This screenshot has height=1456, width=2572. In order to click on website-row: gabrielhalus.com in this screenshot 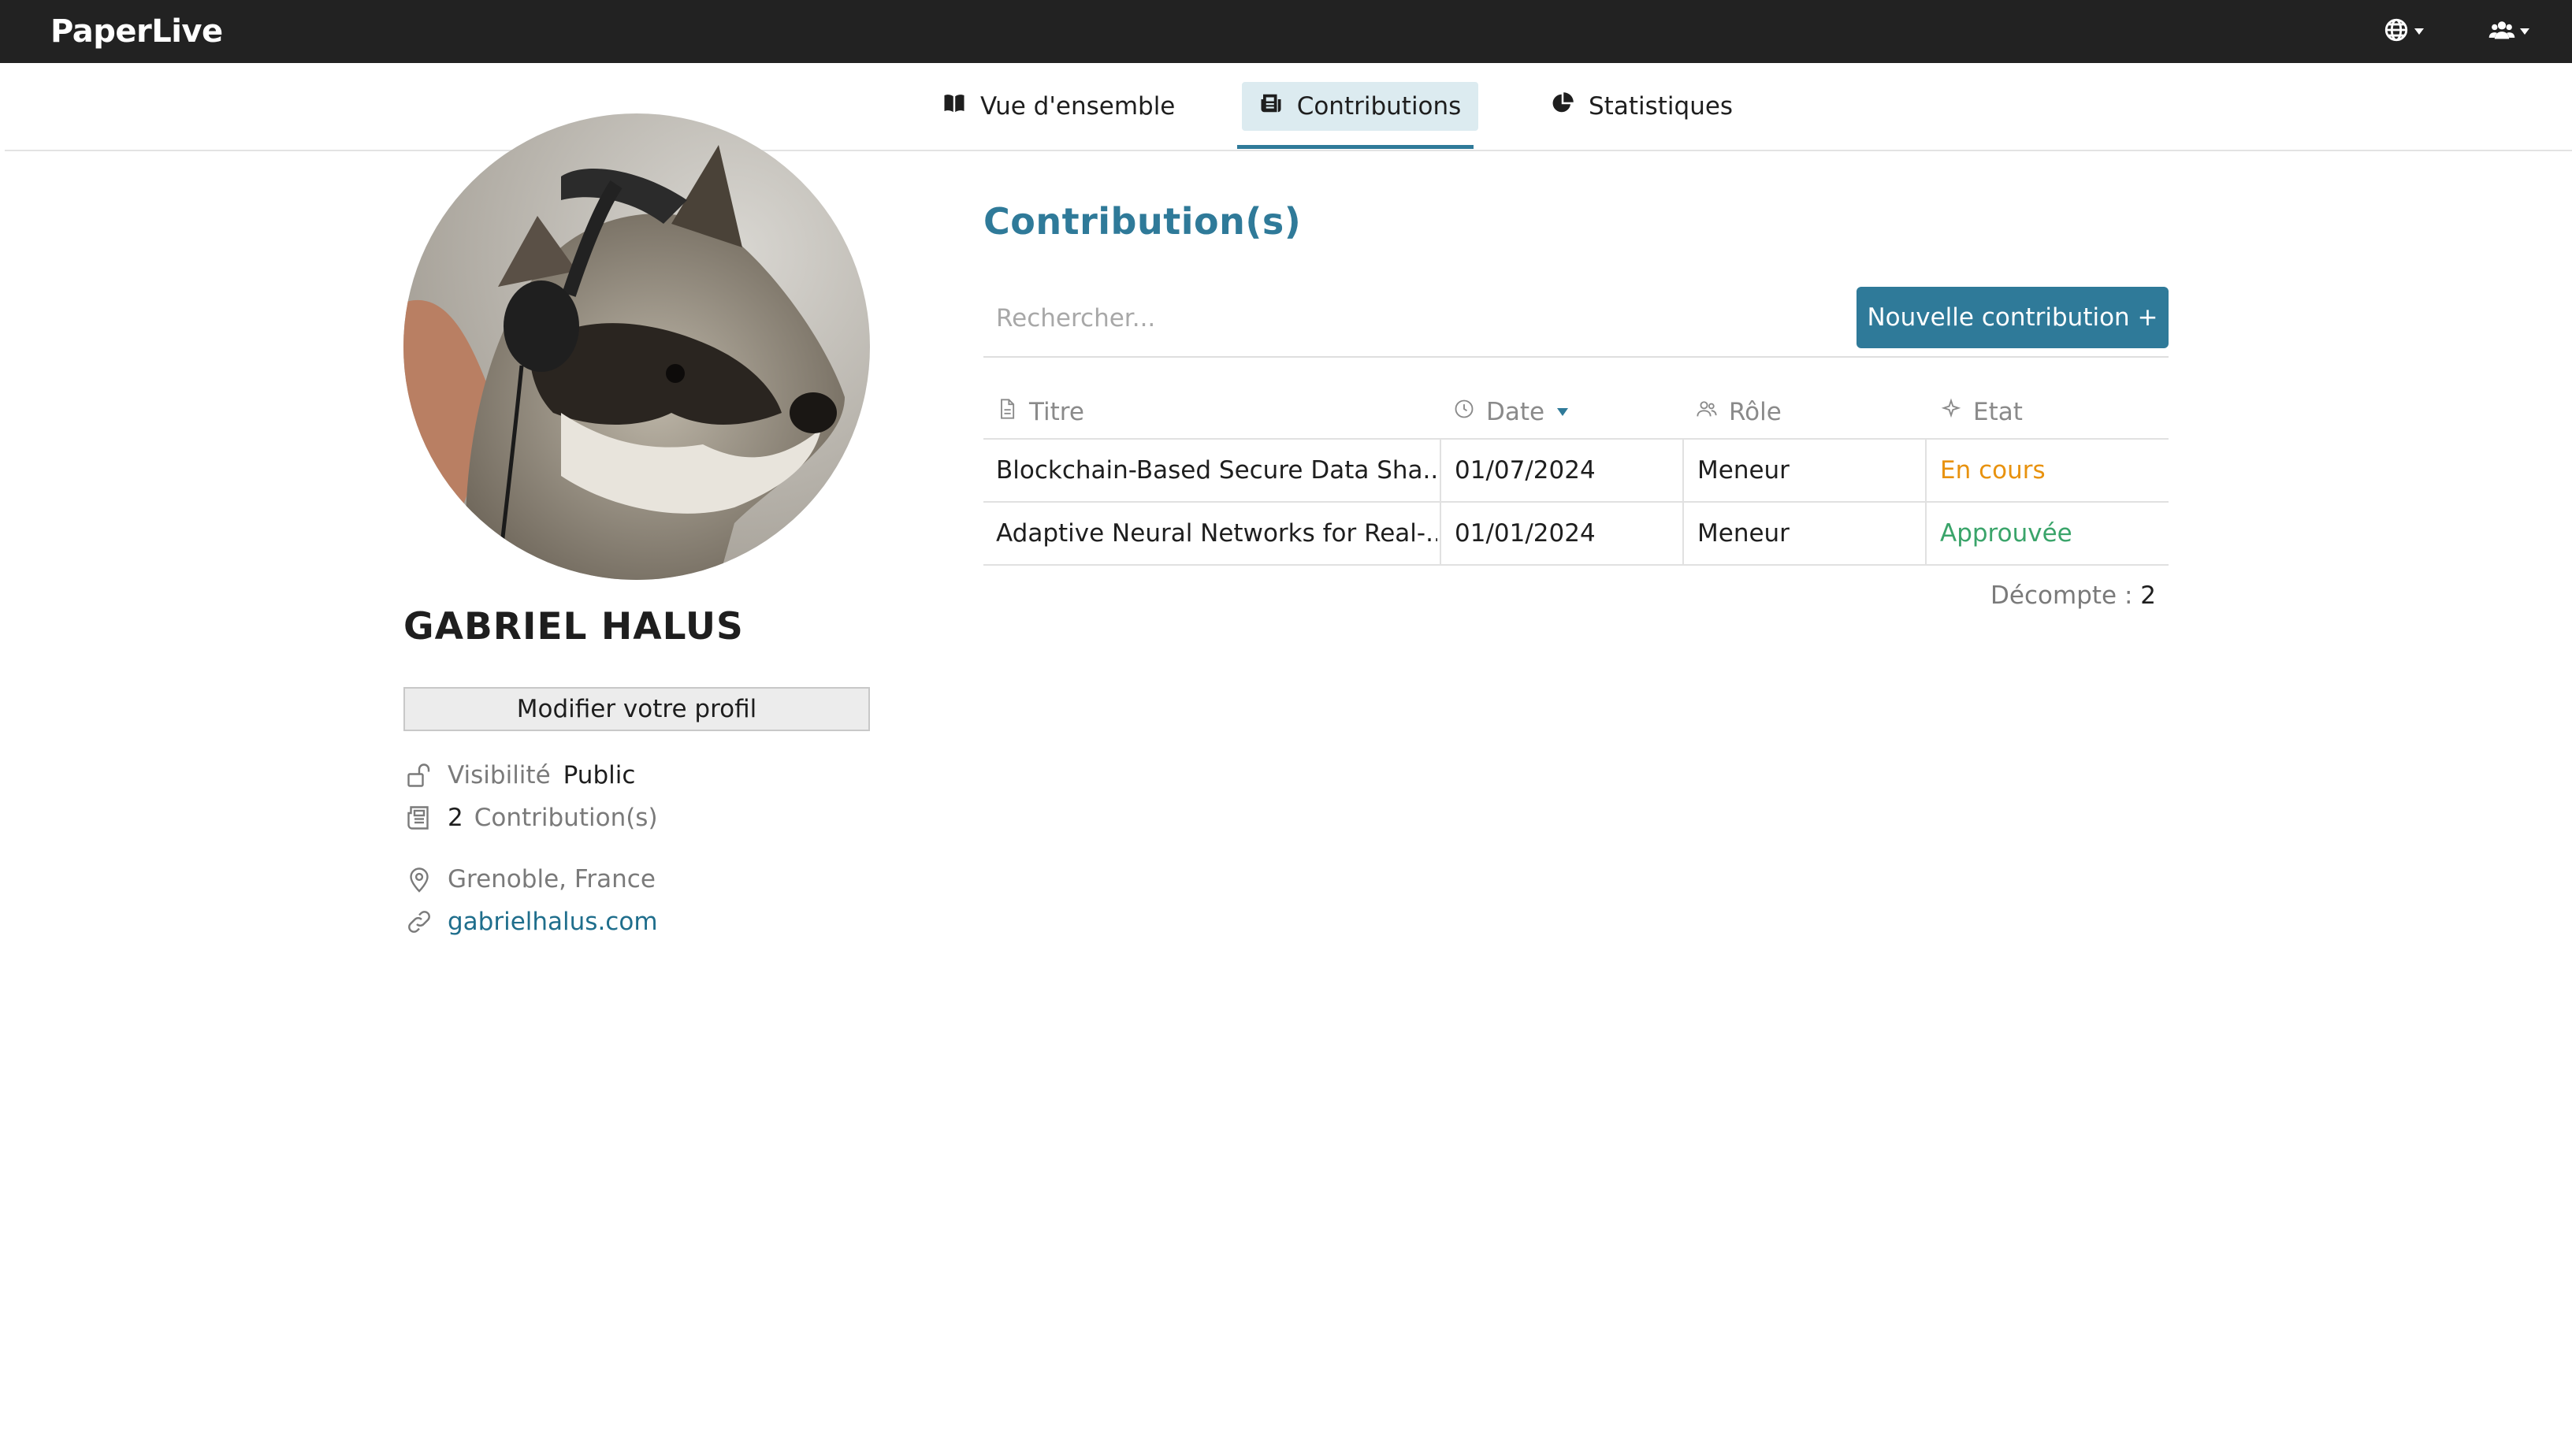, I will do `click(530, 922)`.